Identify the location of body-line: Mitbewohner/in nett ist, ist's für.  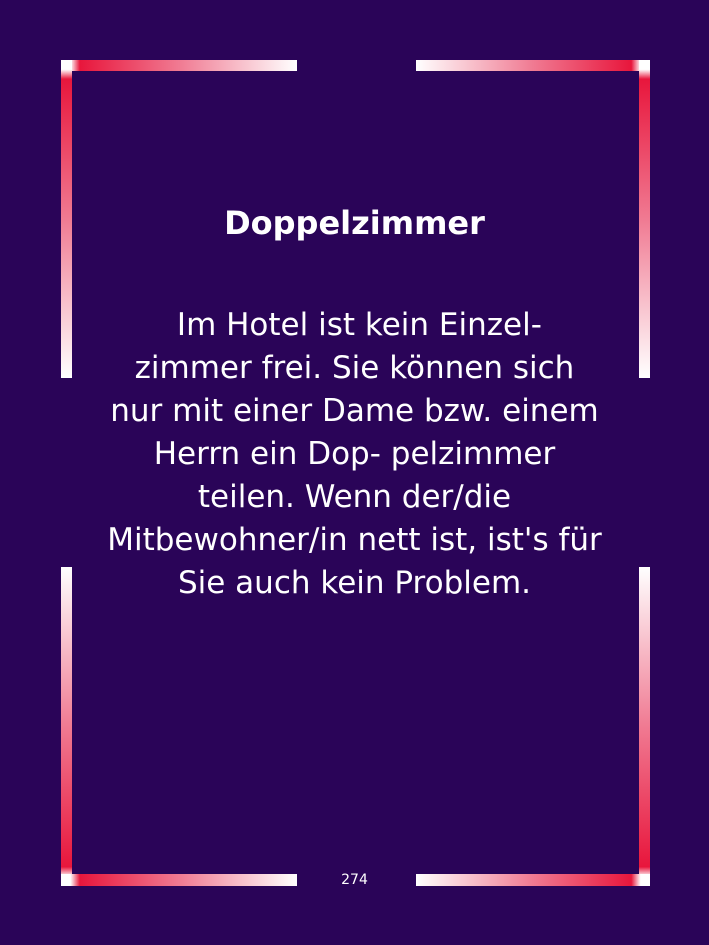
(354, 540).